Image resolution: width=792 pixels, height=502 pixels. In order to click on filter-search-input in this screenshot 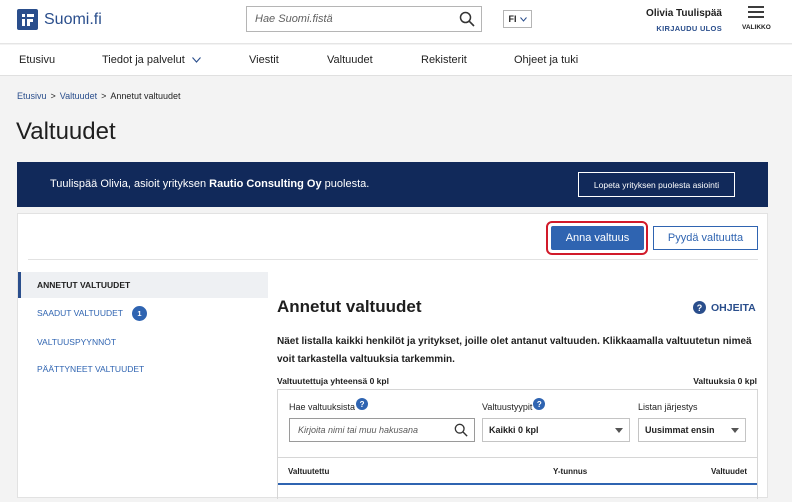, I will do `click(368, 430)`.